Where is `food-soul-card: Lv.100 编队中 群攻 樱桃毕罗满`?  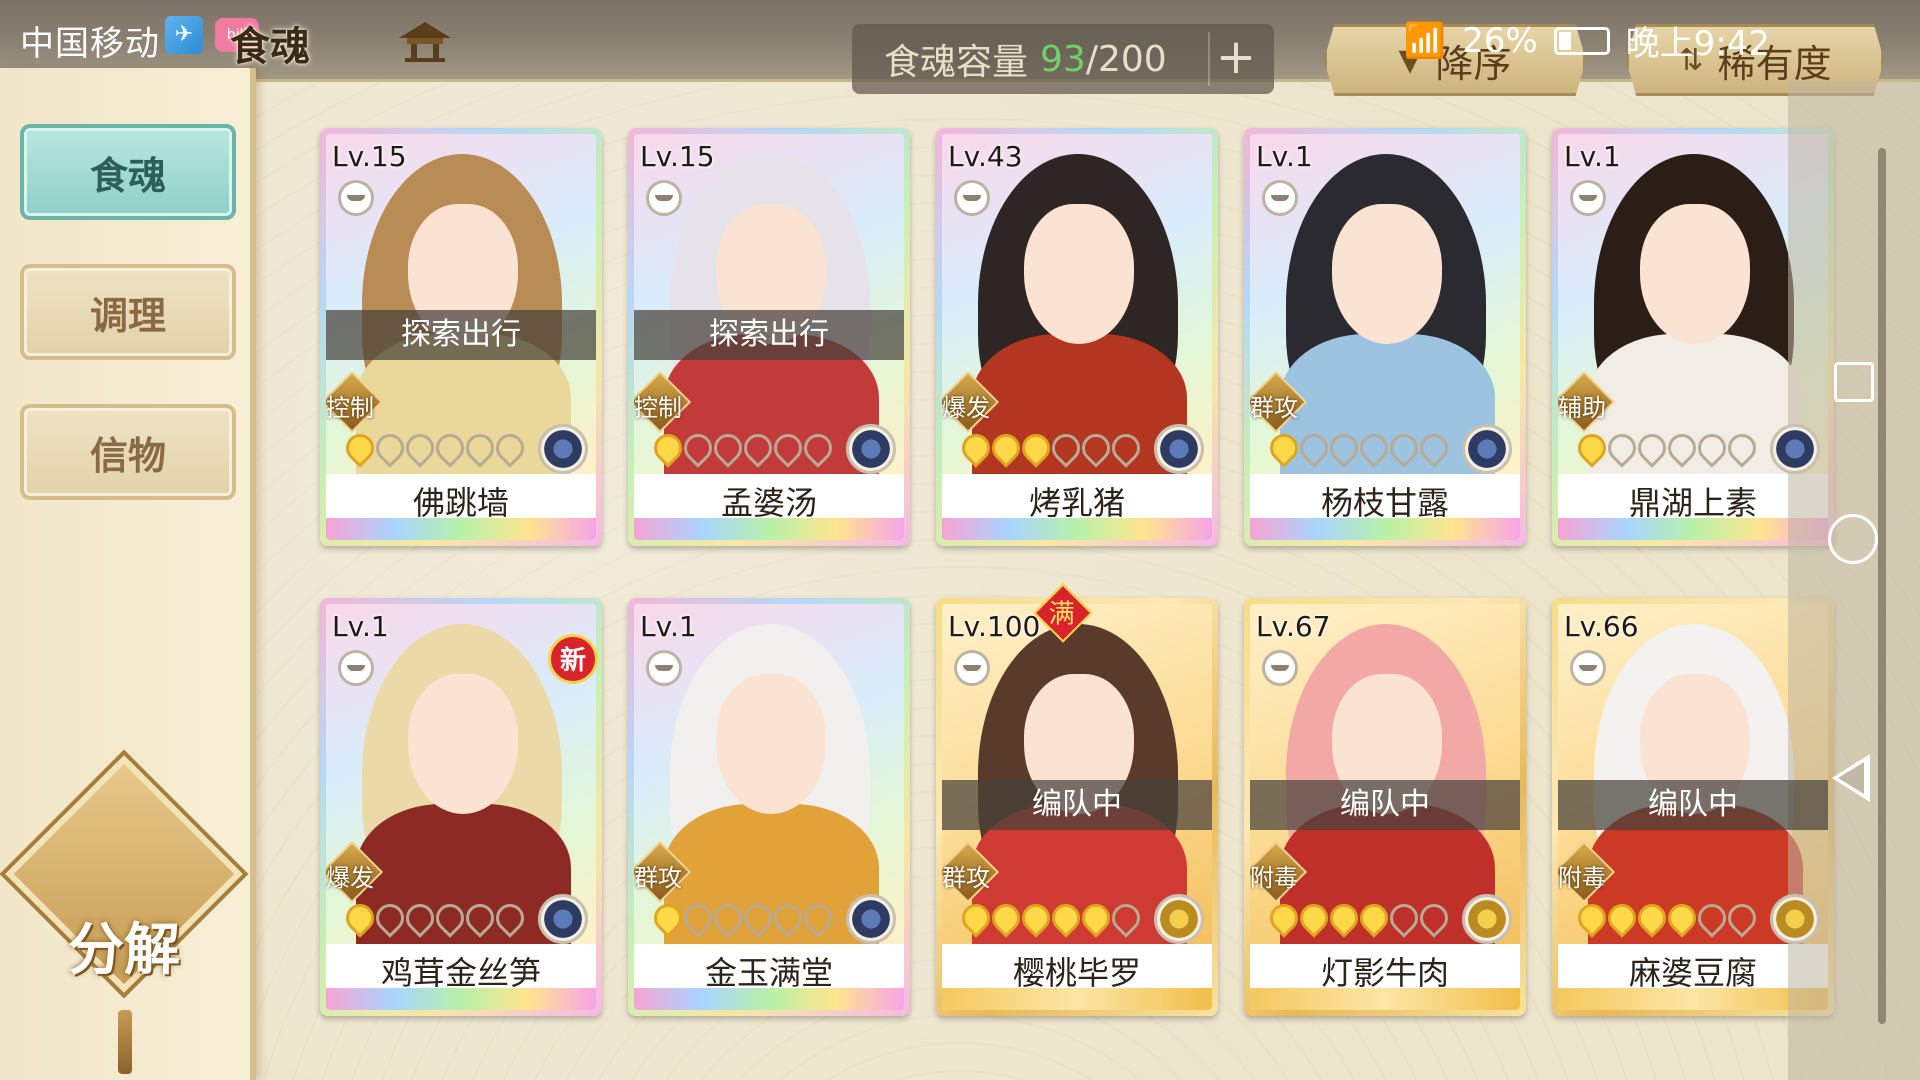
food-soul-card: Lv.100 编队中 群攻 樱桃毕罗满 is located at coordinates (1077, 799).